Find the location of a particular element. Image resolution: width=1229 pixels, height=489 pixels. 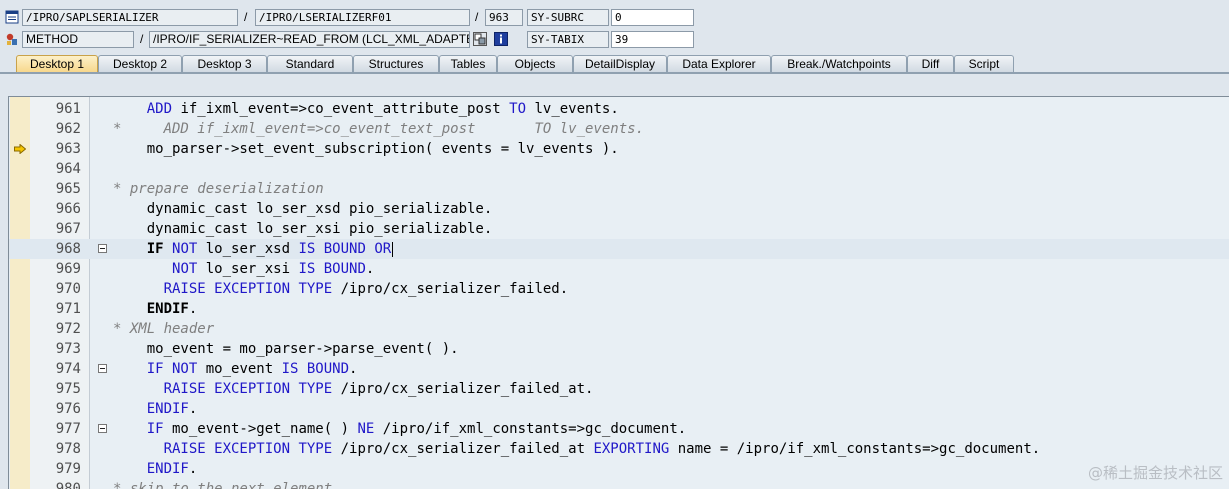

code-token: NE is located at coordinates (366, 429).